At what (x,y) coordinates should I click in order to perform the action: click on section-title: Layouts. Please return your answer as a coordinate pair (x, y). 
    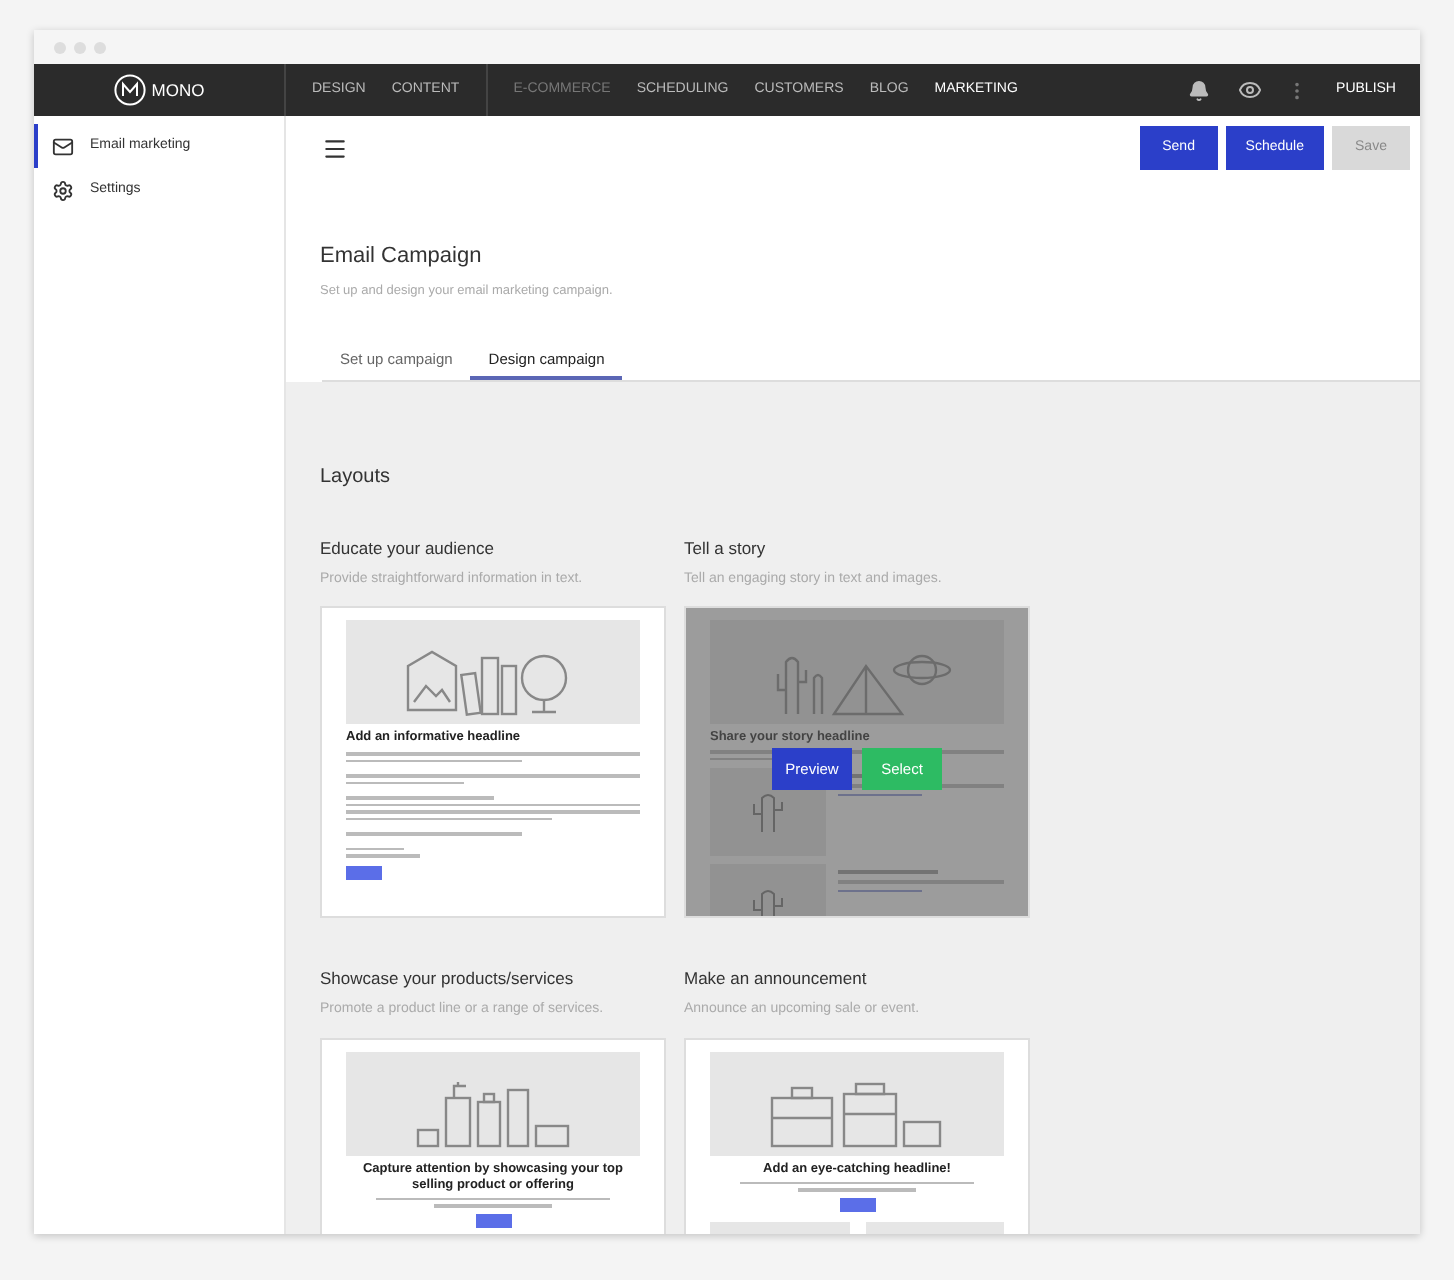
    Looking at the image, I should click on (356, 478).